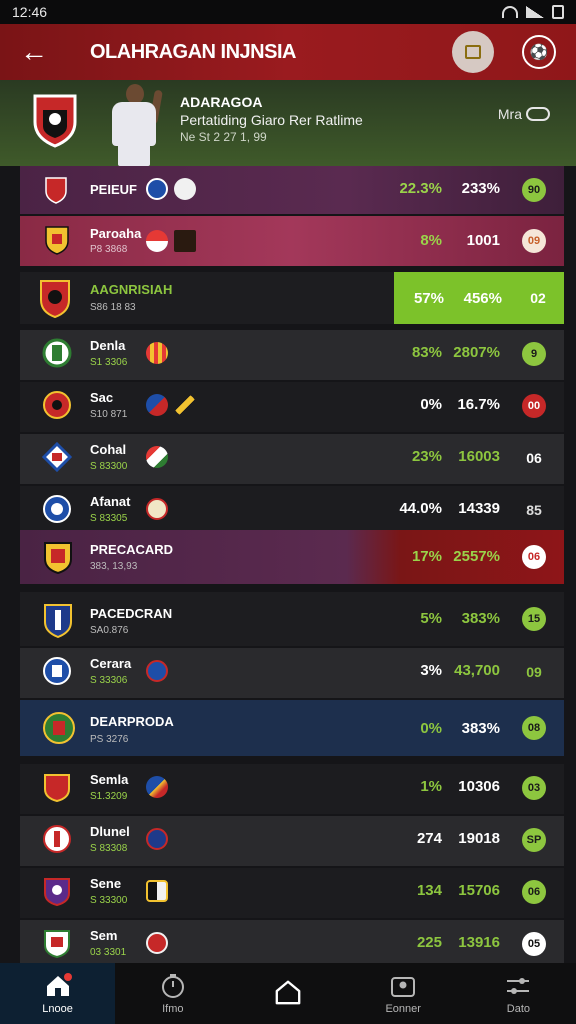 The width and height of the screenshot is (576, 1024). What do you see at coordinates (221, 102) in the screenshot?
I see `hero-name: ADARAGOA` at bounding box center [221, 102].